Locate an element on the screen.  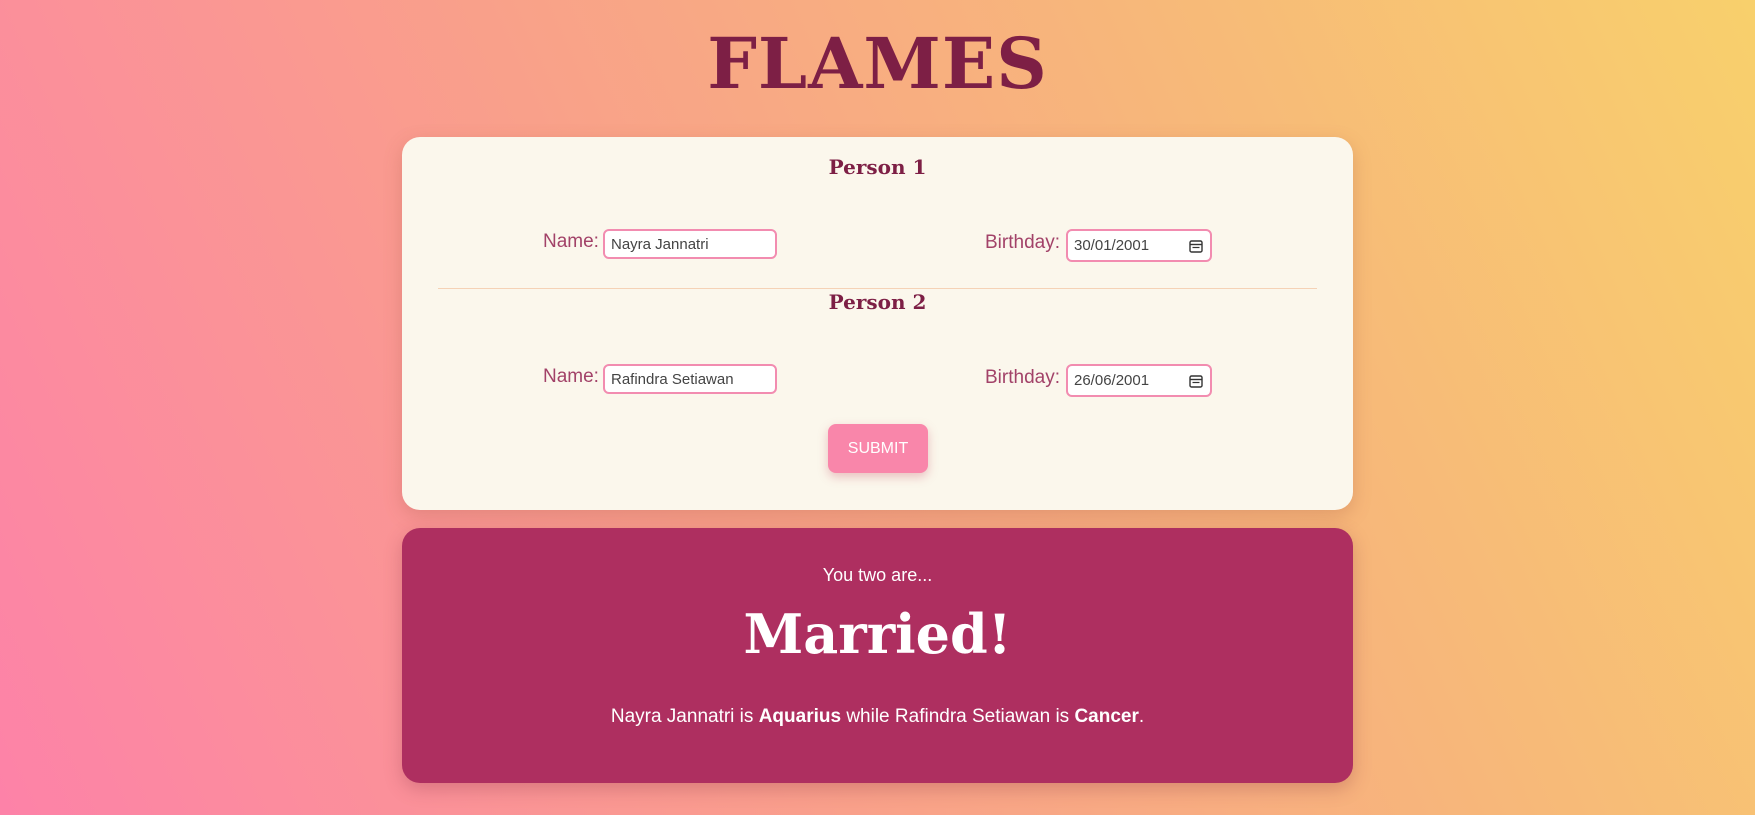
person-1-birthday-input: 30/01/2001 is located at coordinates (1139, 245).